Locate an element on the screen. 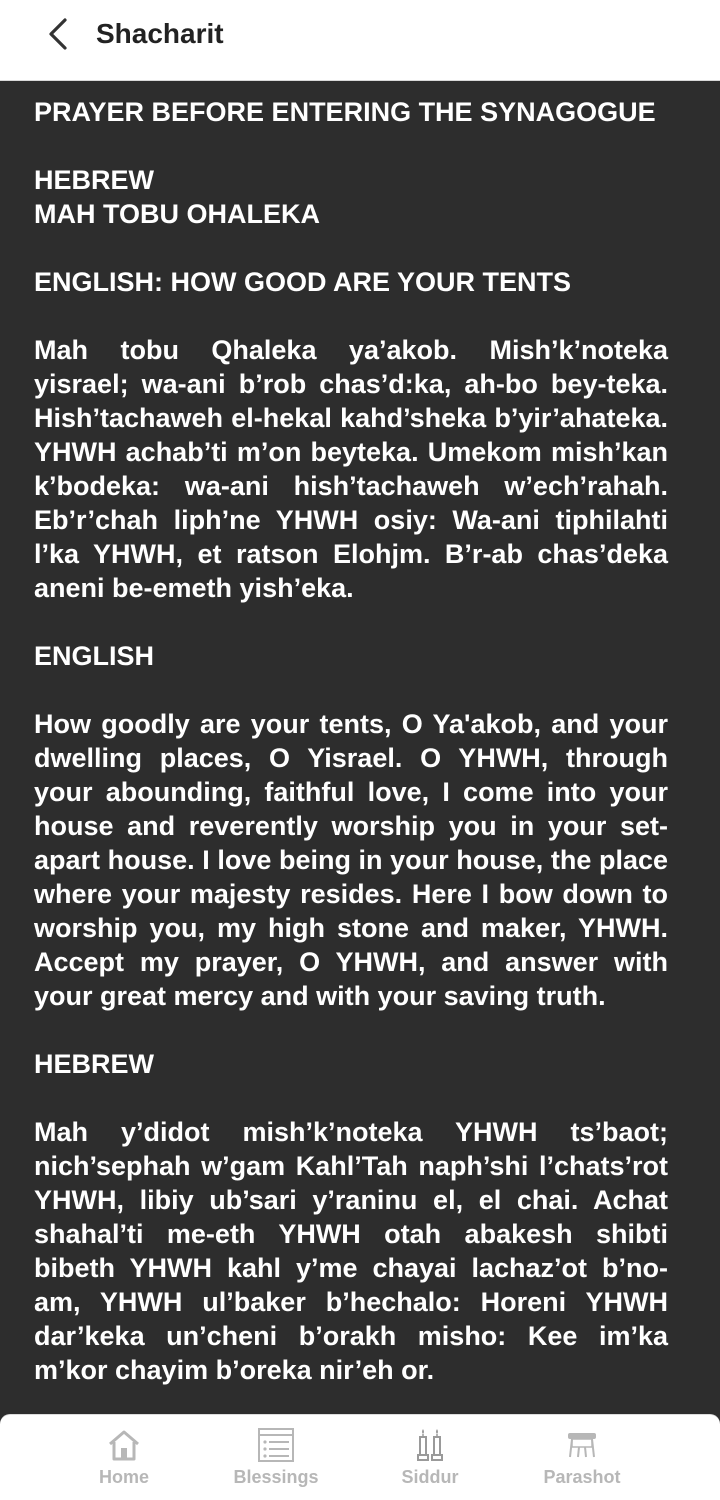 Image resolution: width=720 pixels, height=1500 pixels. back-button is located at coordinates (58, 34).